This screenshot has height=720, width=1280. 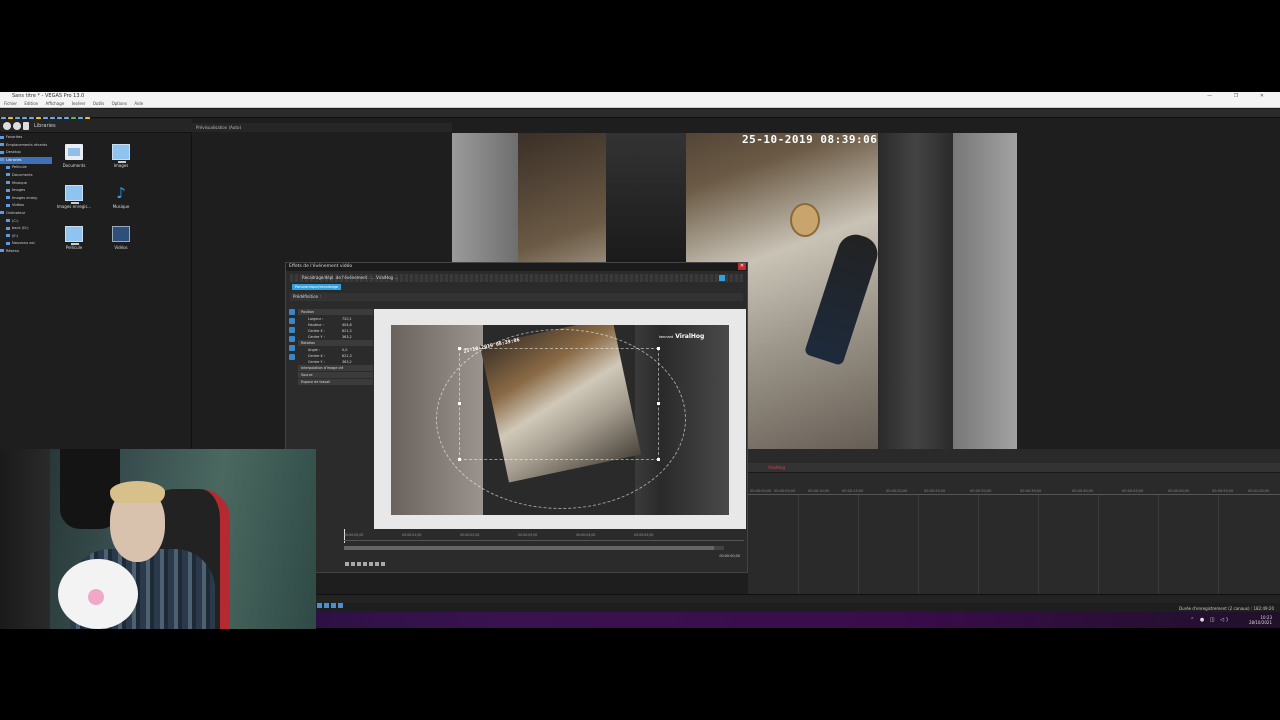 I want to click on taskbar-clock: 10:23 28/10/2021, so click(x=1260, y=620).